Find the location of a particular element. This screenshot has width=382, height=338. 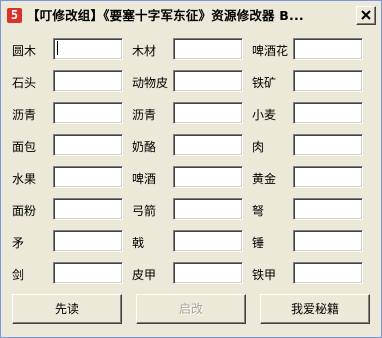

field-input-hops is located at coordinates (328, 49).